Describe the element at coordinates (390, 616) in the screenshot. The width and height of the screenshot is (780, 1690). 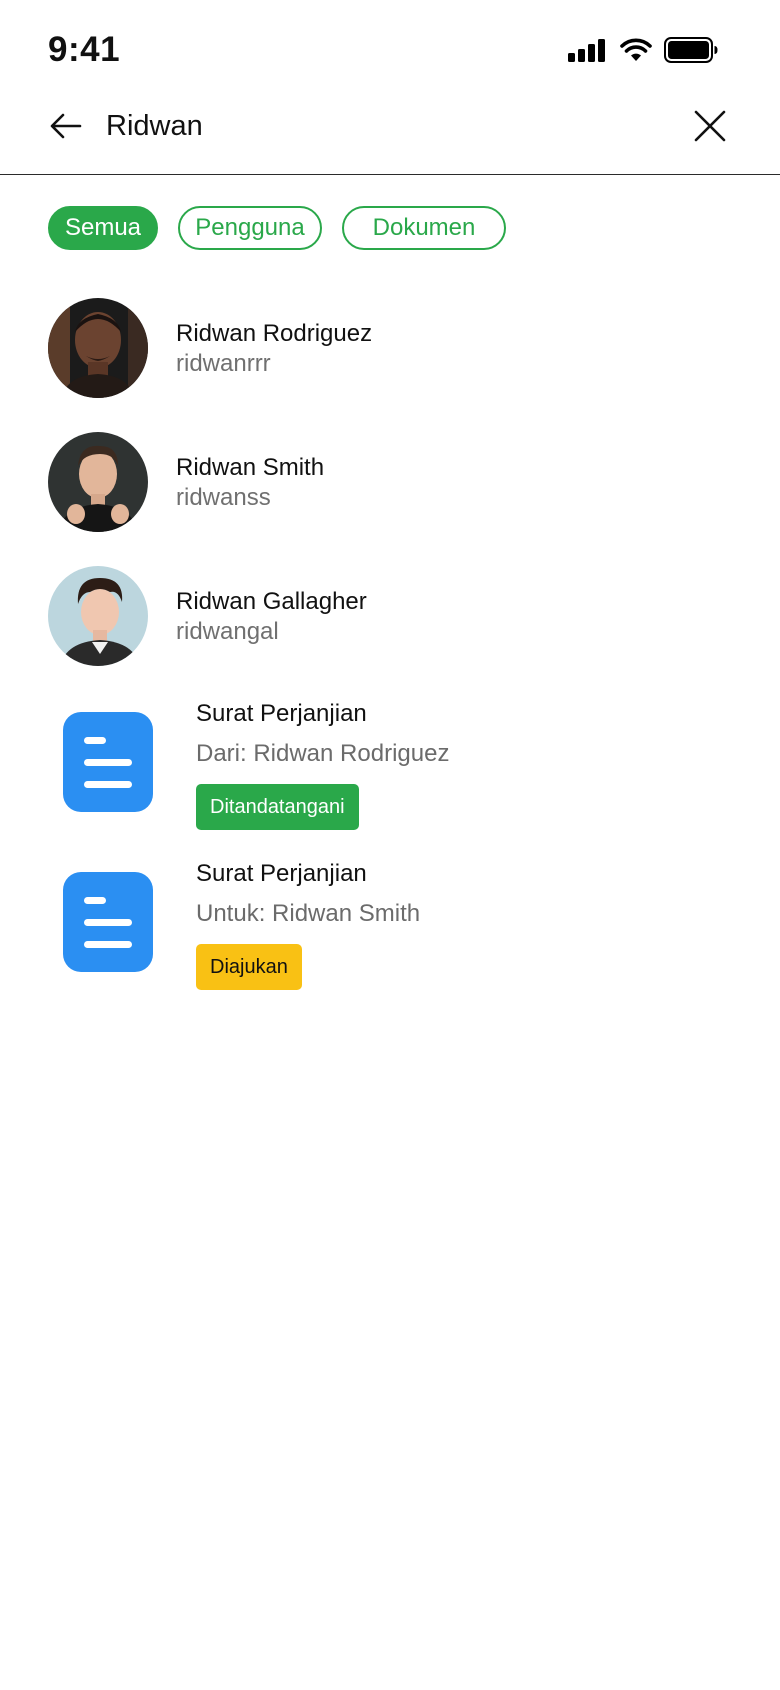
I see `user-result-row: Ridwan Gallagher ridwangal` at that location.